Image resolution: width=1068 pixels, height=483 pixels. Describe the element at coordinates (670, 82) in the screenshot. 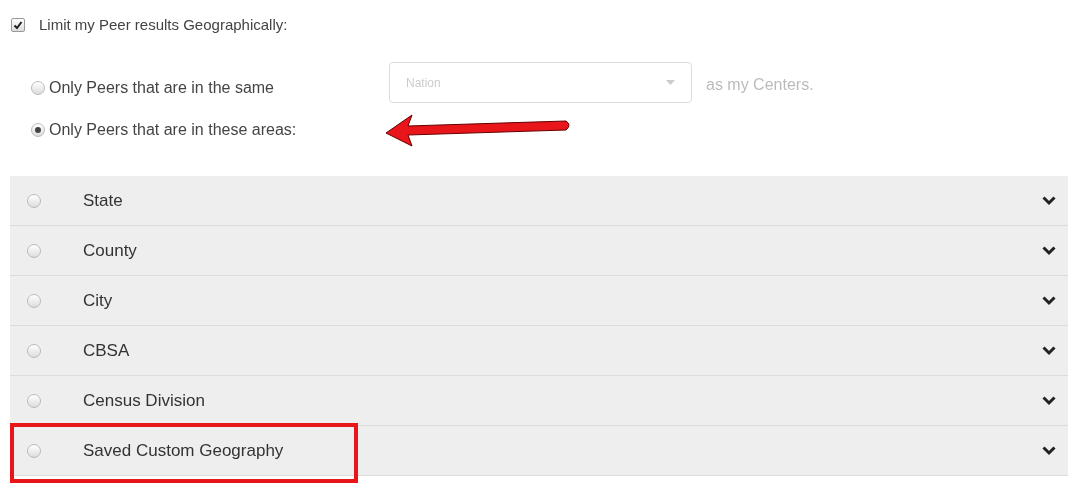

I see `caret-icon` at that location.